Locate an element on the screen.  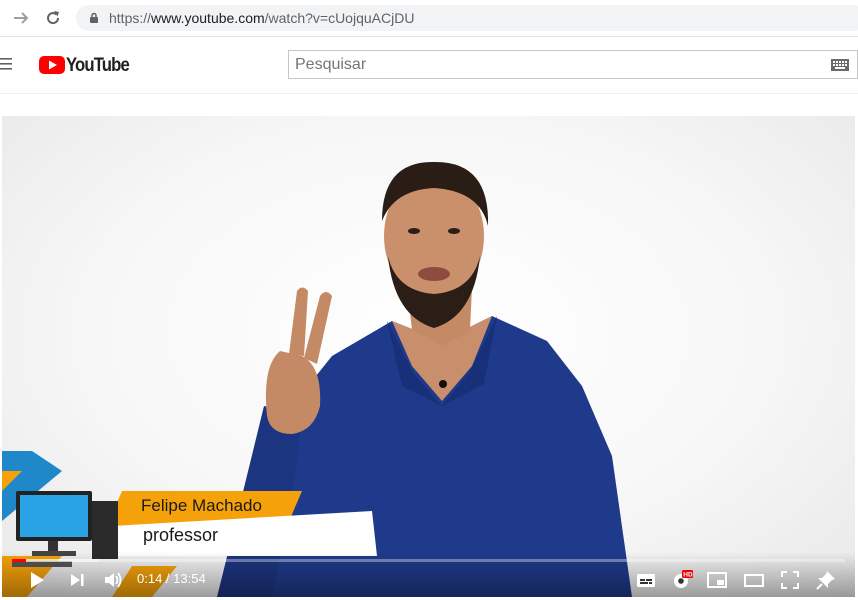
time-display: 0:14 / 13:54 is located at coordinates (171, 578).